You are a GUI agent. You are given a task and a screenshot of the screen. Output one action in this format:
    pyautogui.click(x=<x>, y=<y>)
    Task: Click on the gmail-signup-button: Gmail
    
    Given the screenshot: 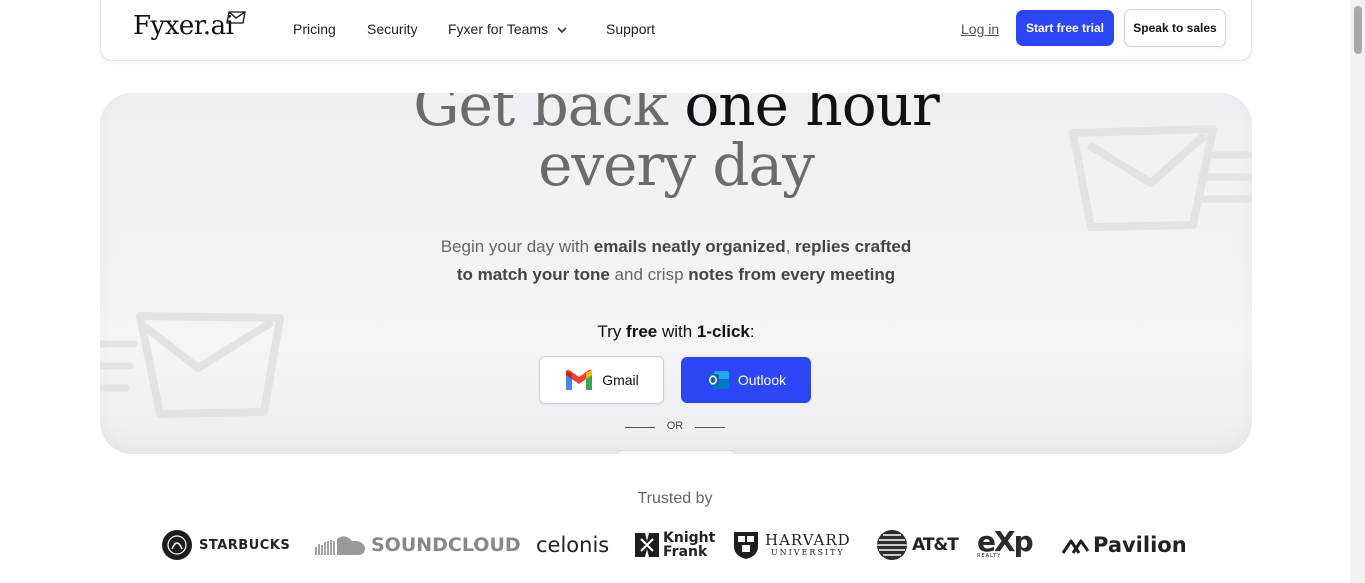 What is the action you would take?
    pyautogui.click(x=601, y=380)
    